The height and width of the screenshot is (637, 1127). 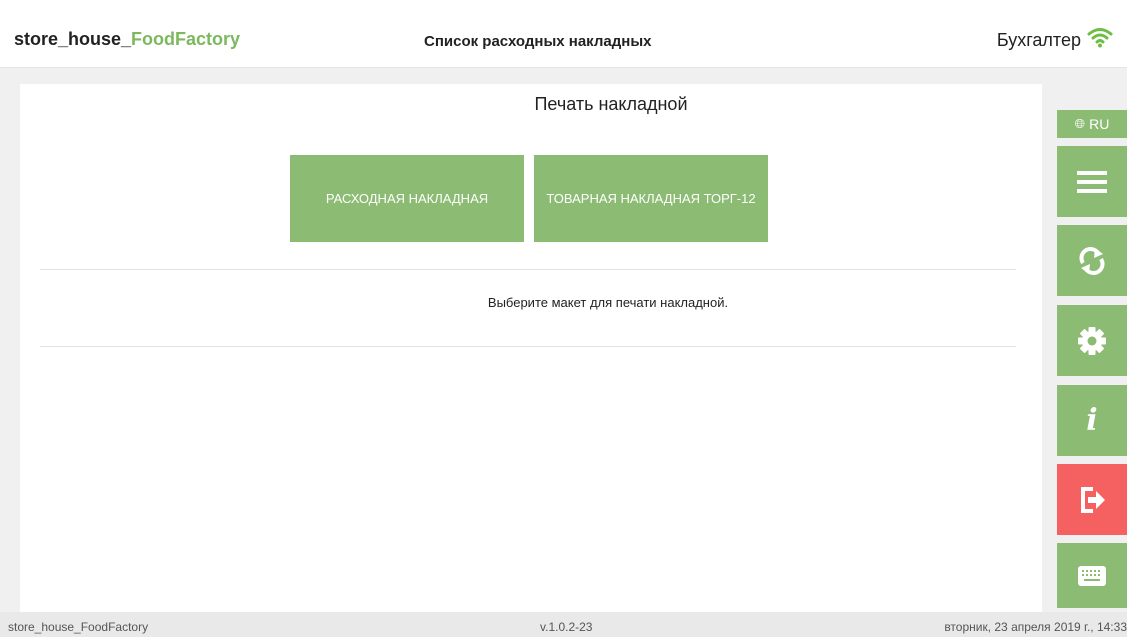 What do you see at coordinates (566, 627) in the screenshot?
I see `footer-version: v.1.0.2-23` at bounding box center [566, 627].